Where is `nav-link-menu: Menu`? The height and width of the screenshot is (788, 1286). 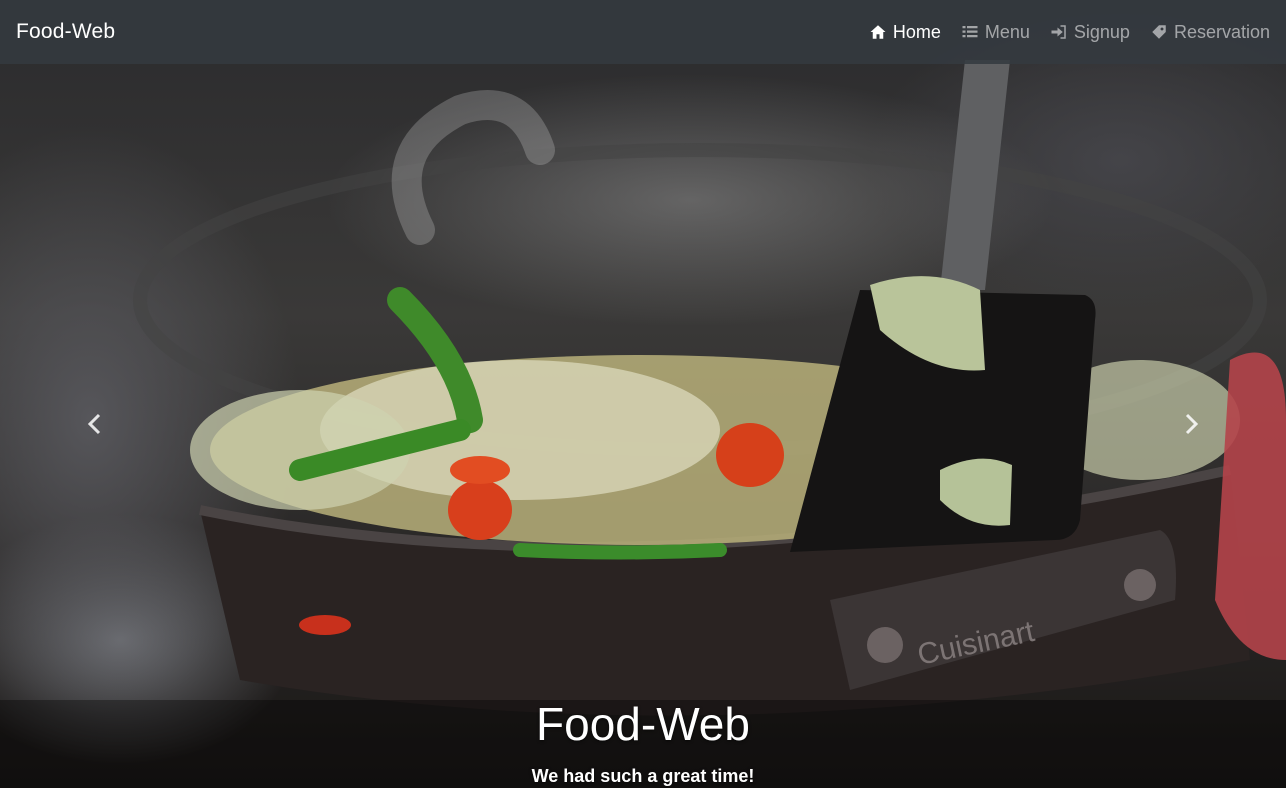
nav-link-menu: Menu is located at coordinates (995, 32).